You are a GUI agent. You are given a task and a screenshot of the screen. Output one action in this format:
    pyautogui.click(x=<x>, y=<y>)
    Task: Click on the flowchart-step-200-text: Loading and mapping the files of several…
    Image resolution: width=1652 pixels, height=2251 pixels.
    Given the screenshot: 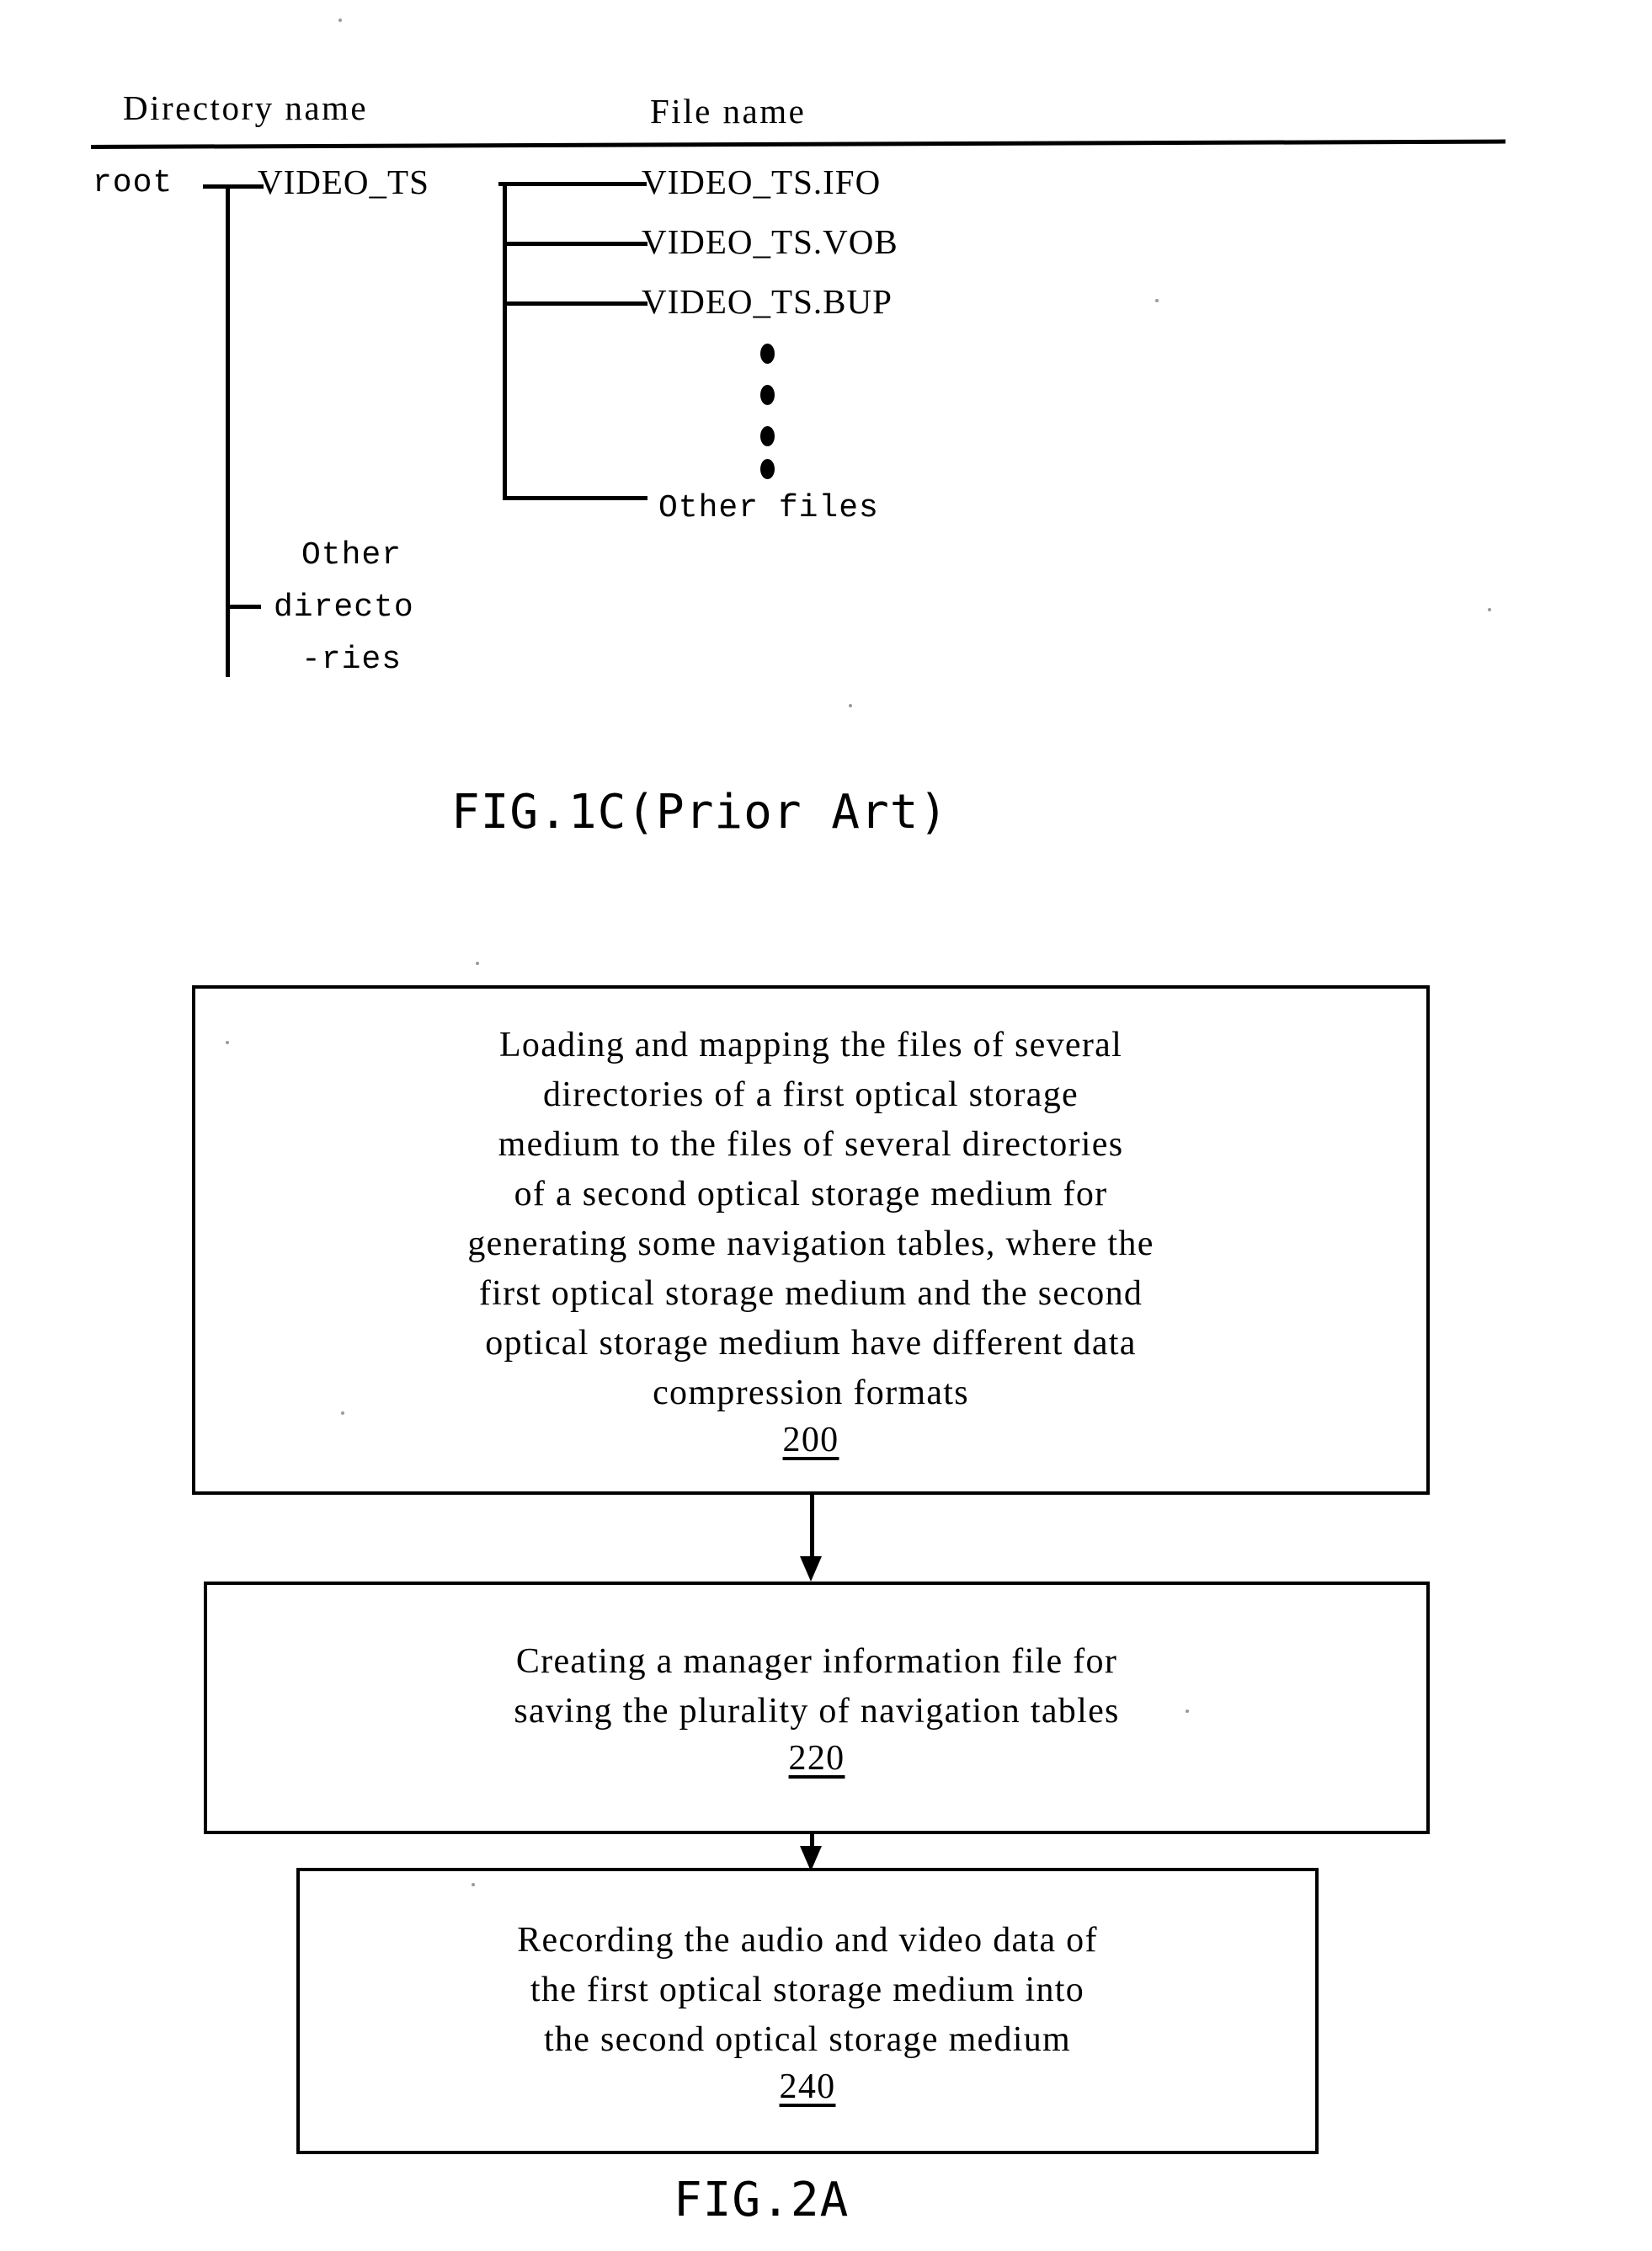 What is the action you would take?
    pyautogui.click(x=810, y=1218)
    